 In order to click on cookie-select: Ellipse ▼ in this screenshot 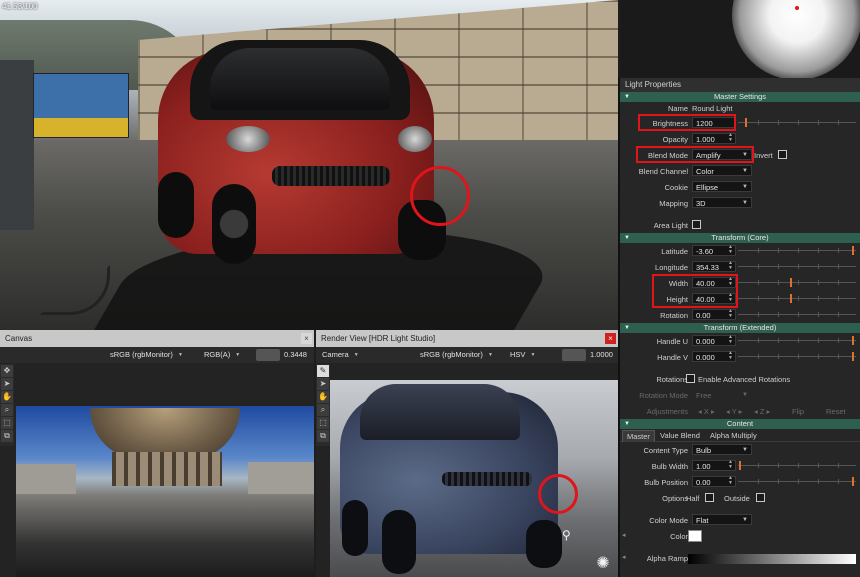, I will do `click(722, 186)`.